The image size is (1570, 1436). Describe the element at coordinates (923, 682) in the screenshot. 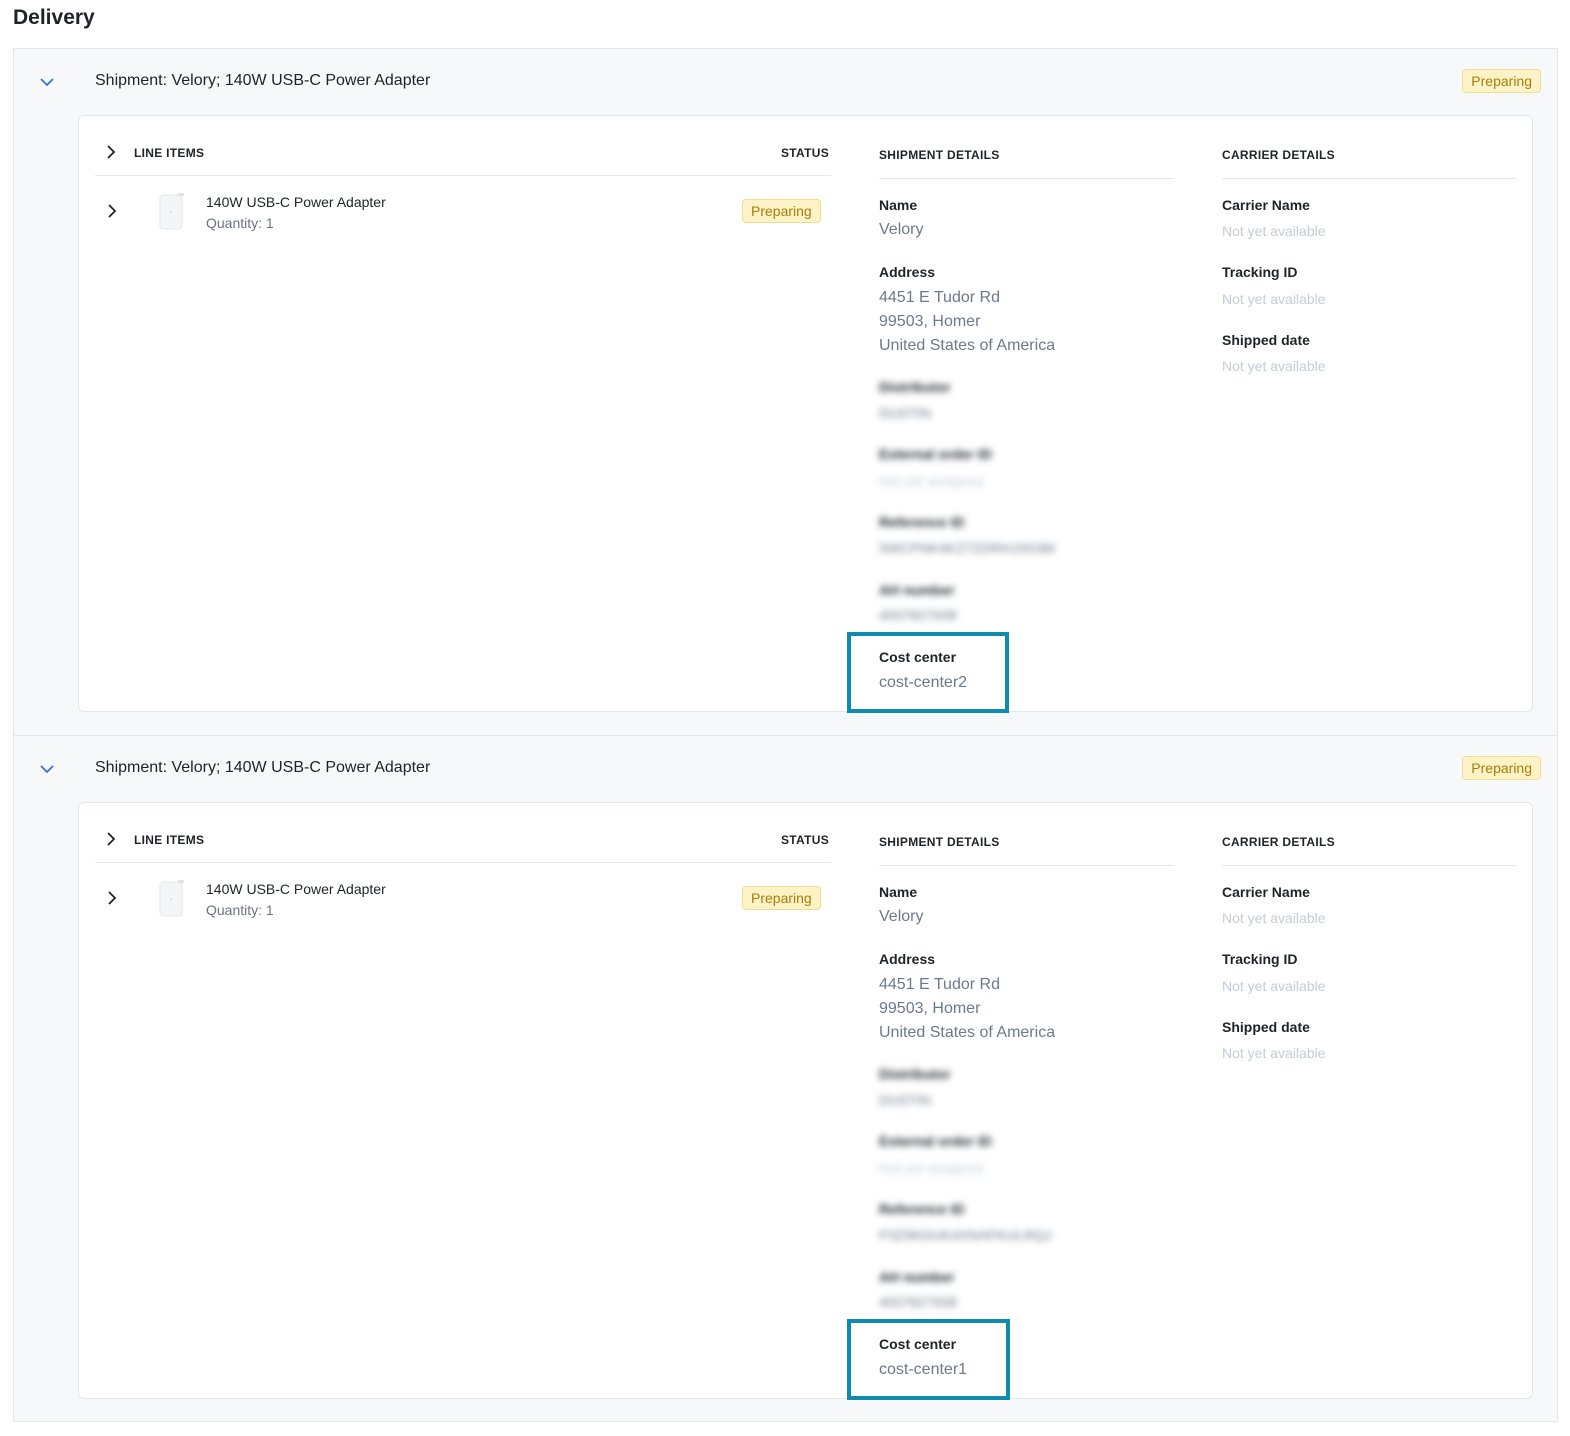

I see `cost-center-value: cost-center2` at that location.